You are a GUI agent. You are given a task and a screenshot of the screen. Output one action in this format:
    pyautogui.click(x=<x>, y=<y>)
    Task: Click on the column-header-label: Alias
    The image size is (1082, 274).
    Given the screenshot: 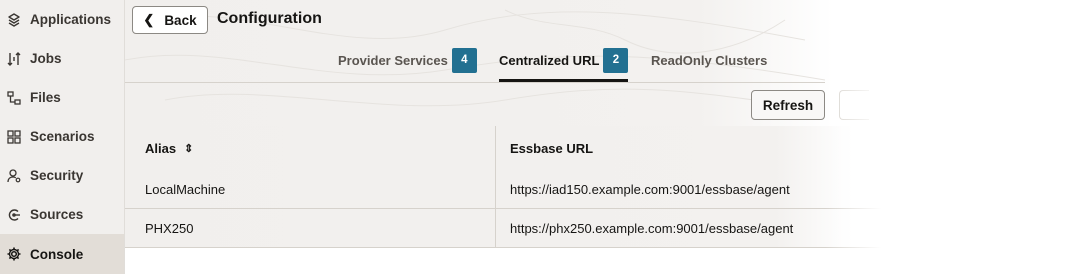 What is the action you would take?
    pyautogui.click(x=161, y=148)
    